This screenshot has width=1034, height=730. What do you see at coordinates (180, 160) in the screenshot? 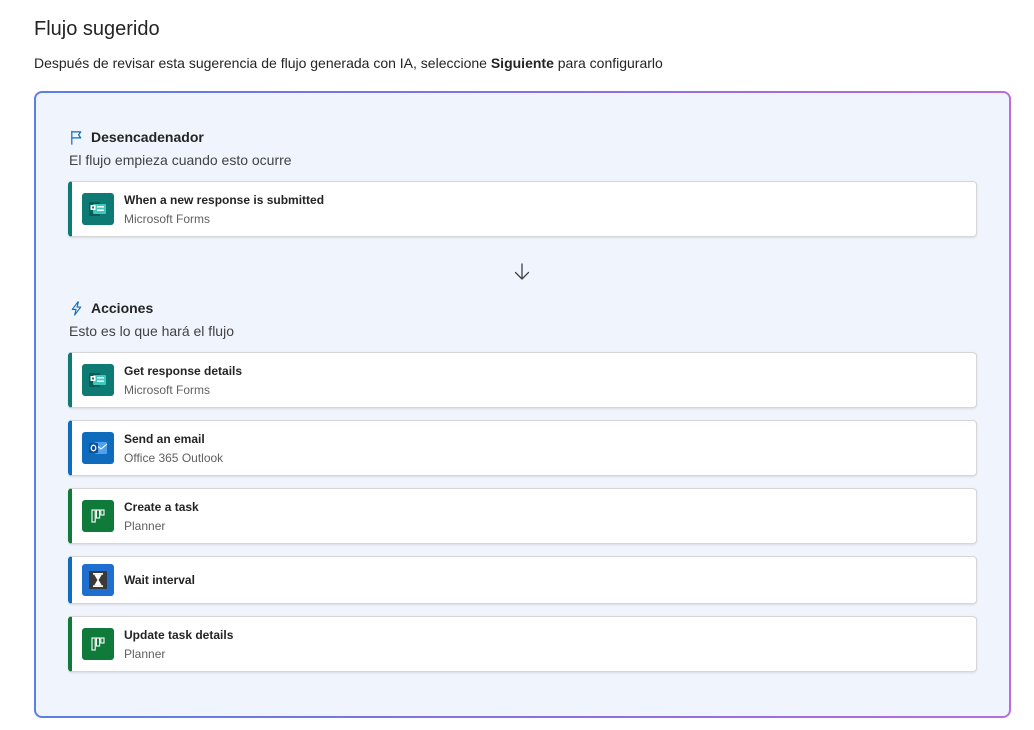
I see `trigger-section-description: El flujo empieza cuando esto ocurre` at bounding box center [180, 160].